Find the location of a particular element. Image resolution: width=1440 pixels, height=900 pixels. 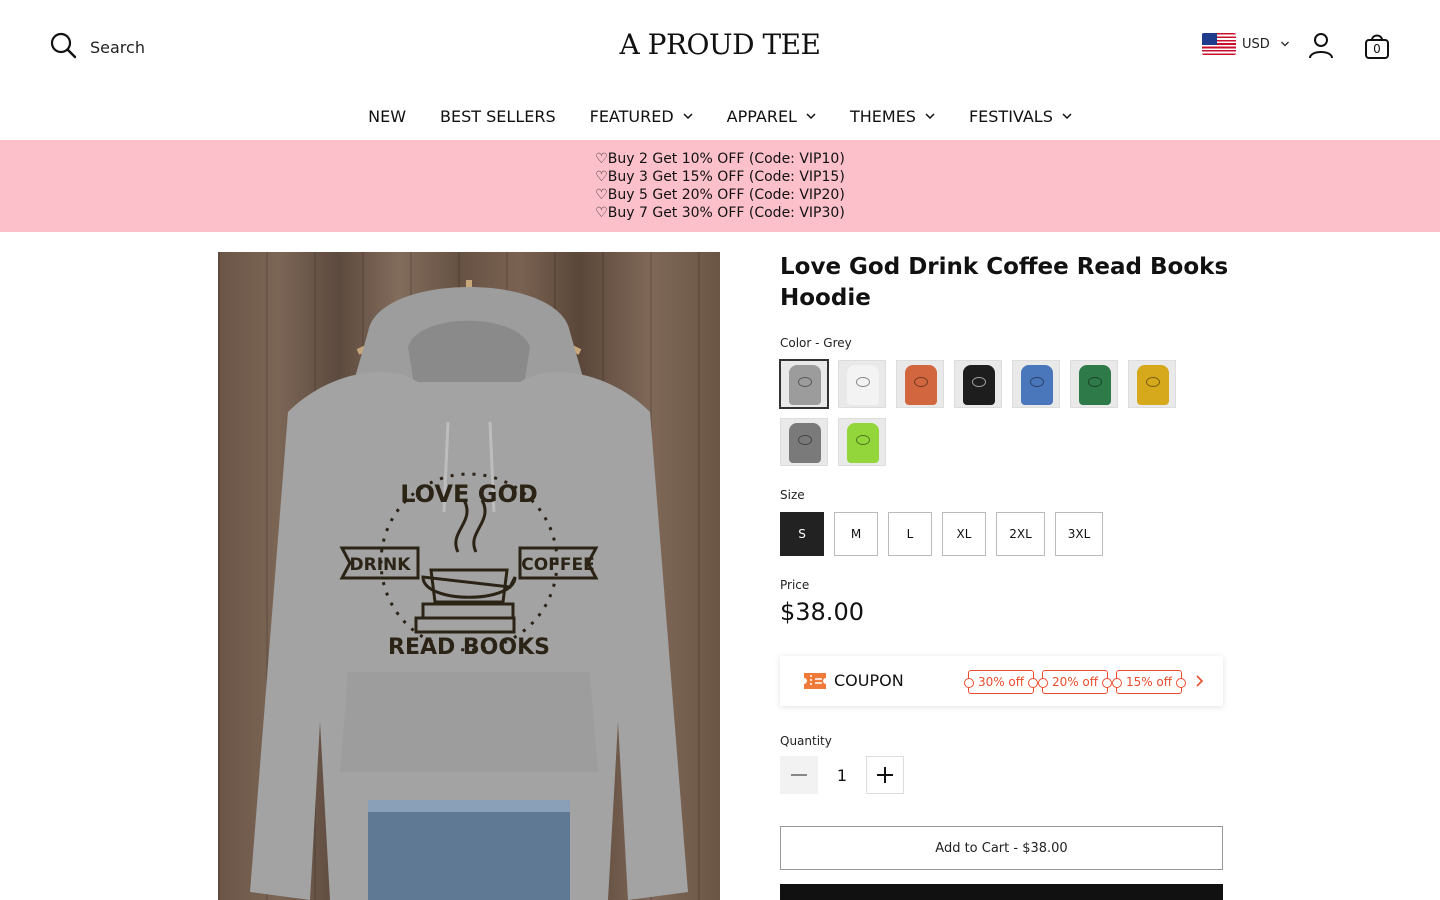

cart-count: 0 is located at coordinates (1377, 49).